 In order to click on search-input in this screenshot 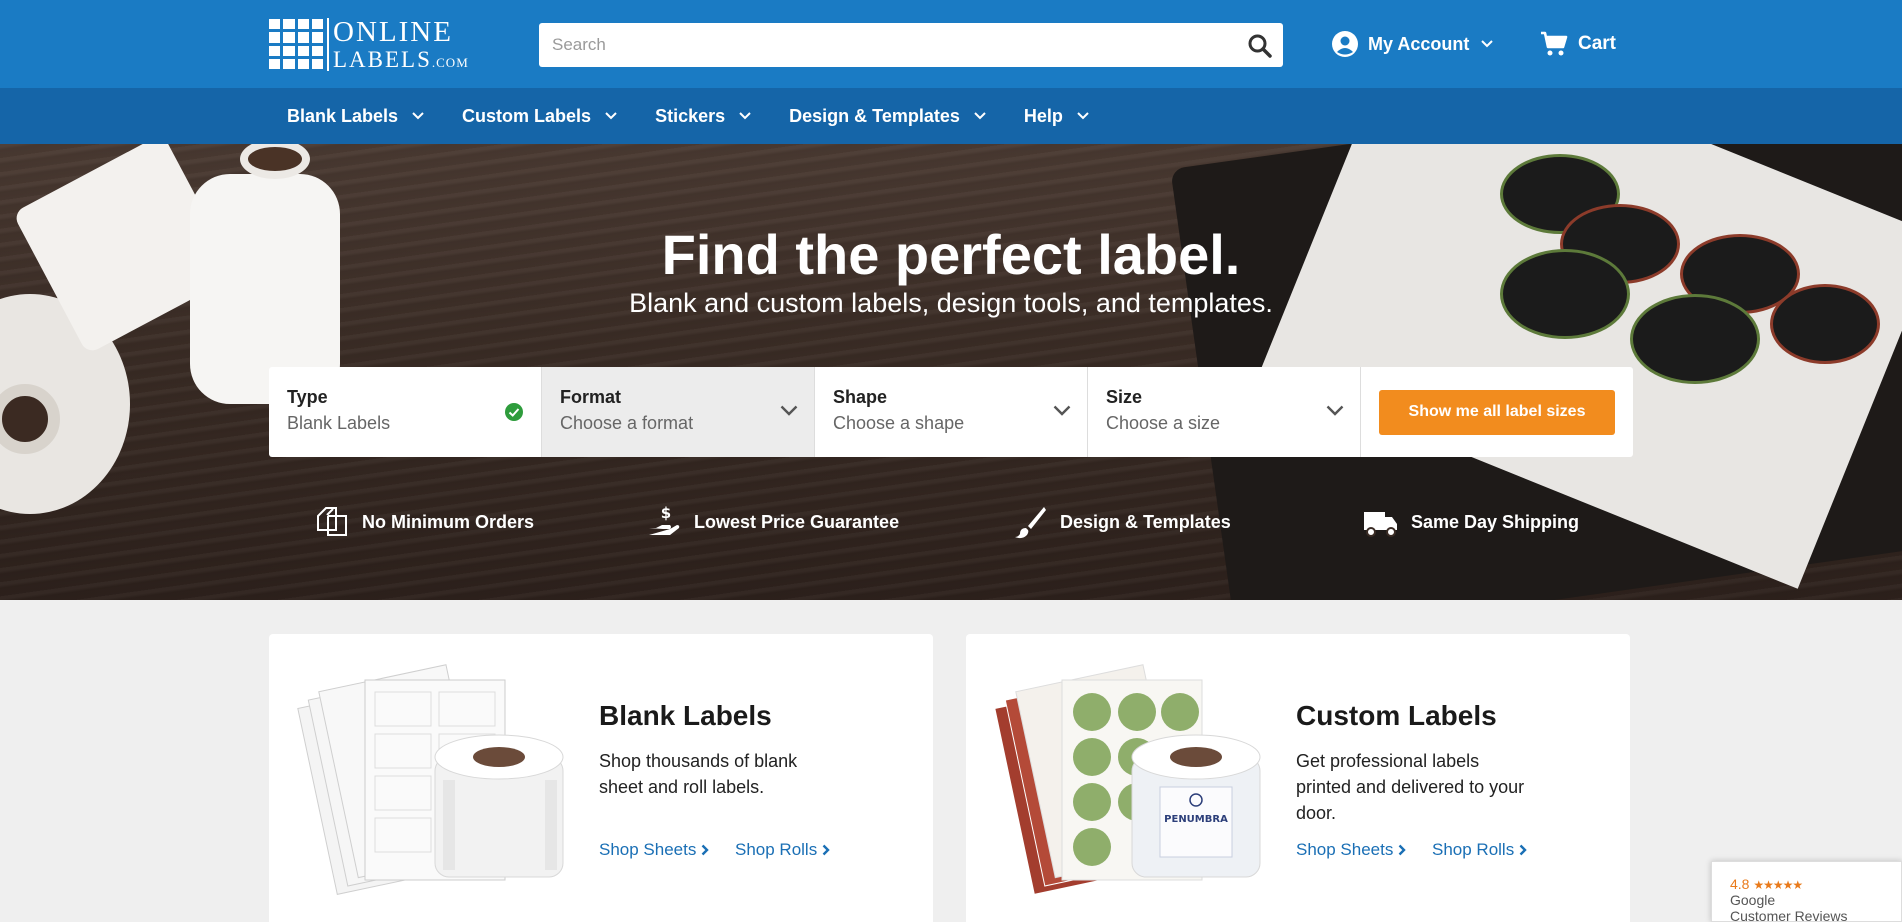, I will do `click(879, 45)`.